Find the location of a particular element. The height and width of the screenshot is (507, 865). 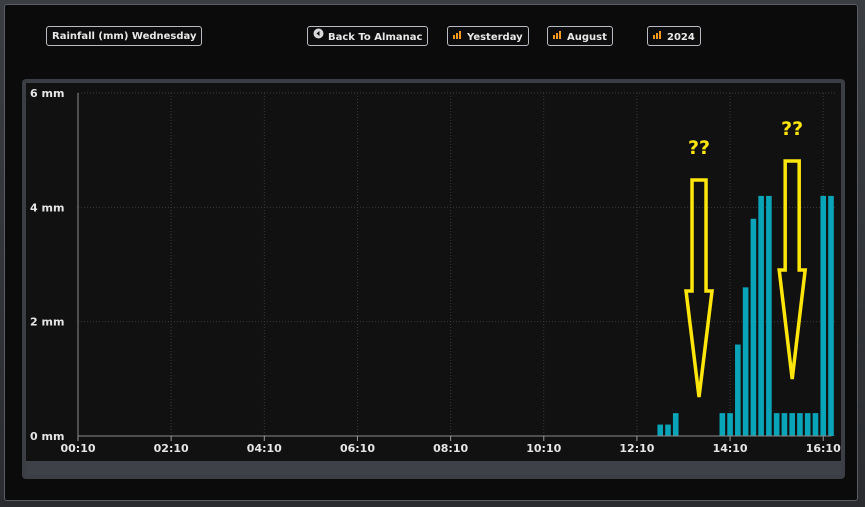

x-tick-label: 06:10 is located at coordinates (357, 448).